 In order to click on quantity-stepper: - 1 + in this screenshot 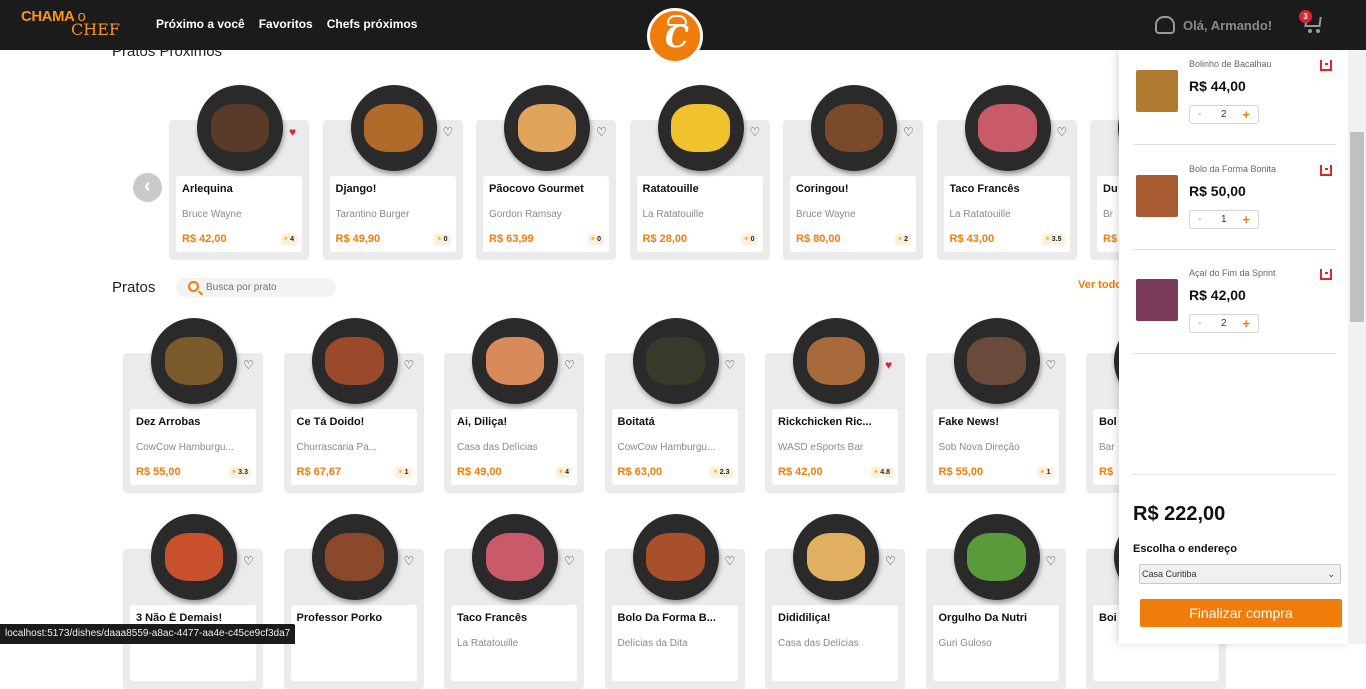, I will do `click(1224, 219)`.